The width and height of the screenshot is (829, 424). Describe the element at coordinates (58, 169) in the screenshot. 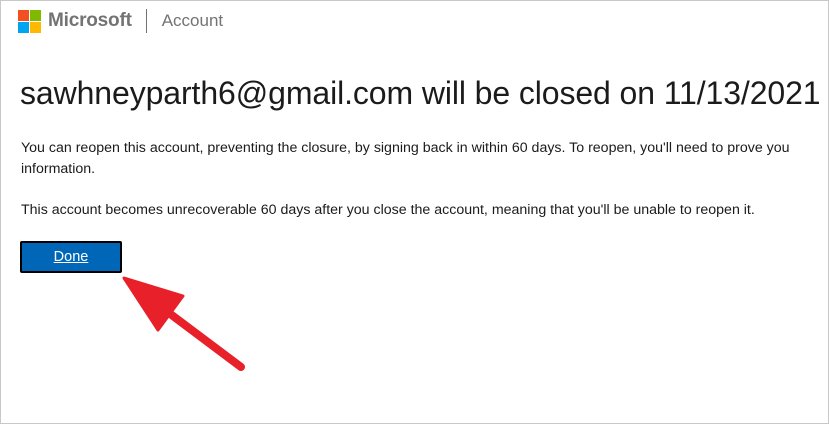

I see `reopen-info-line2: information.` at that location.